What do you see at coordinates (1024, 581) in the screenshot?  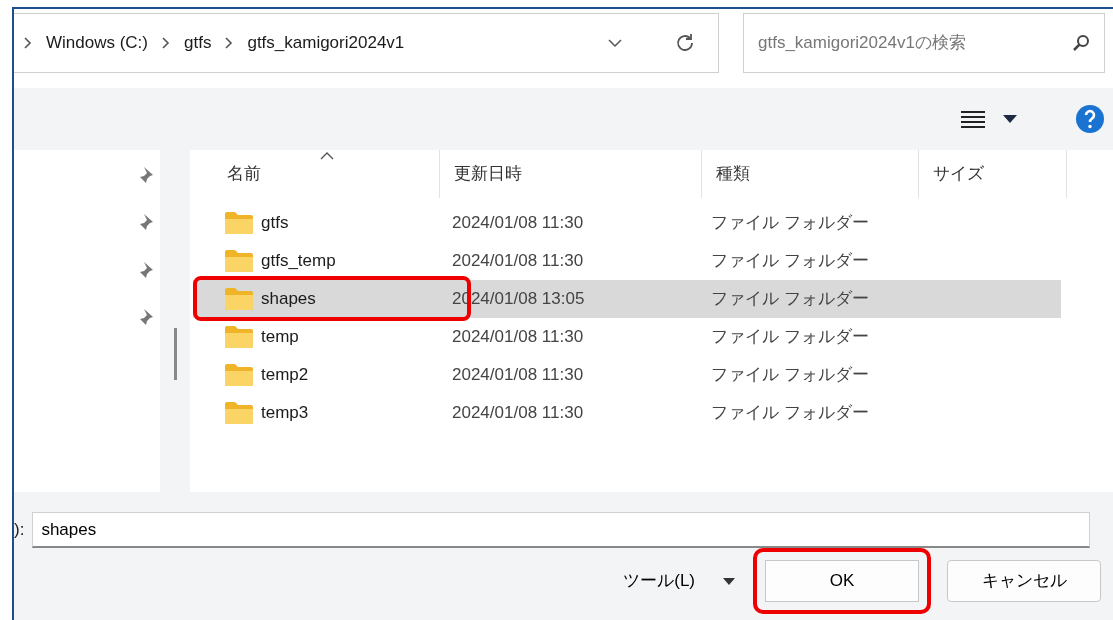 I see `dialog-button: キャンセル` at bounding box center [1024, 581].